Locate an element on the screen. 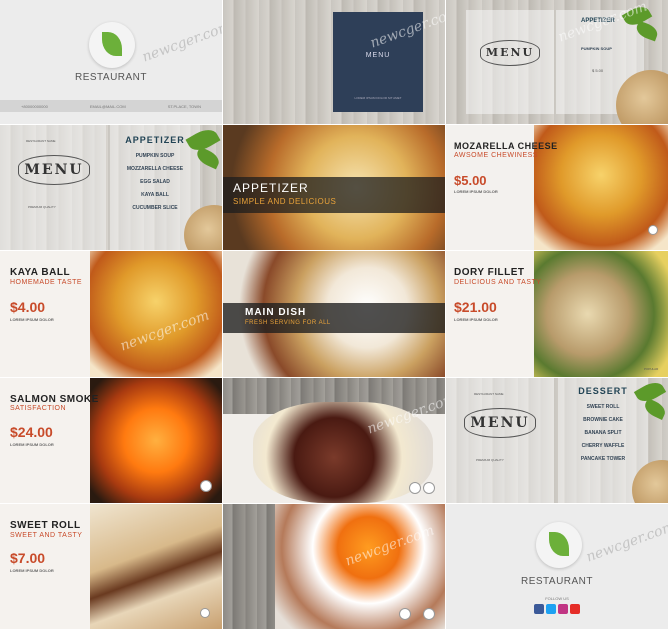 The image size is (668, 629). menu-page-left: MENU is located at coordinates (510, 62).